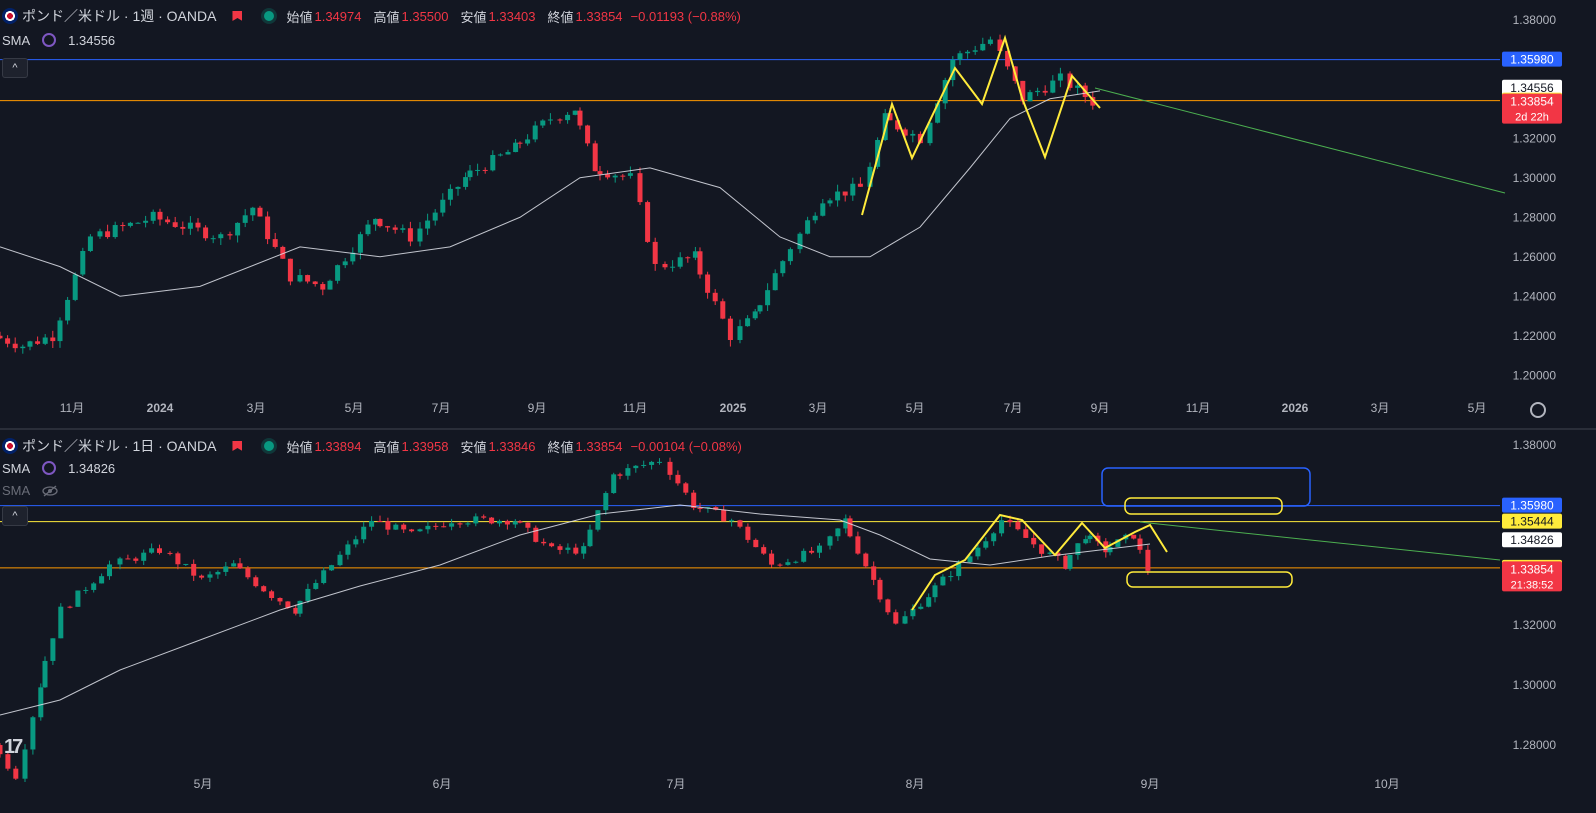  I want to click on eye-crossed-icon, so click(50, 491).